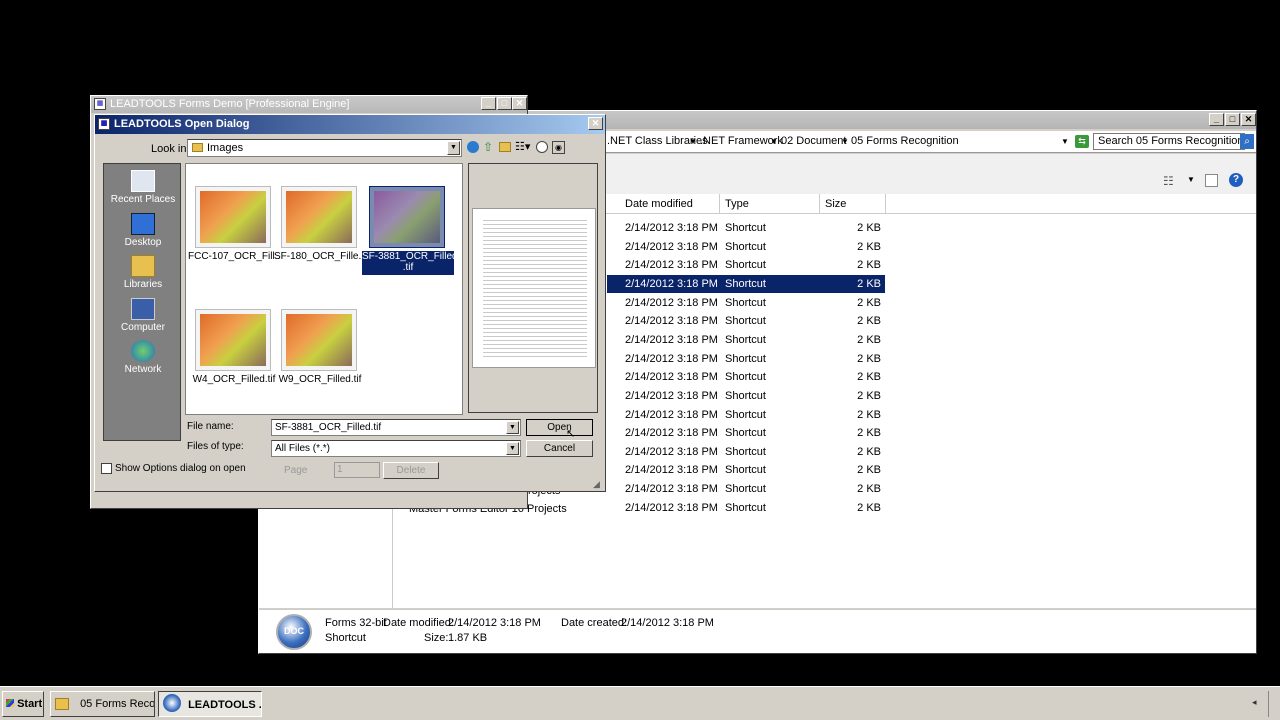  I want to click on up-folder-icon: ⇧, so click(488, 147).